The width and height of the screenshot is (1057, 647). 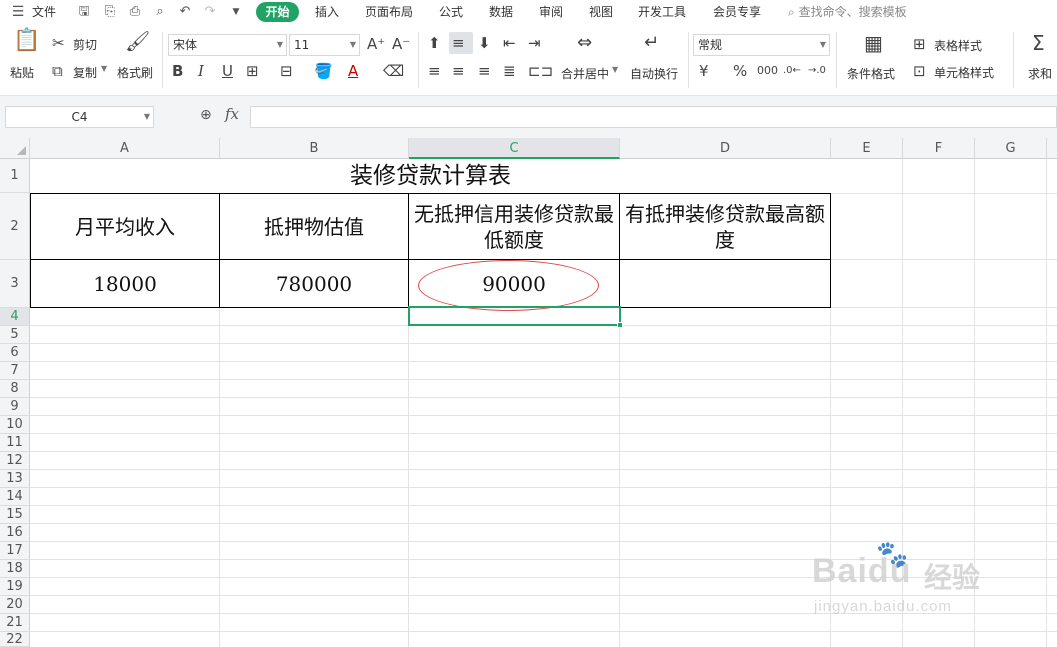 What do you see at coordinates (324, 45) in the screenshot?
I see `font-size-select: 11 ▼` at bounding box center [324, 45].